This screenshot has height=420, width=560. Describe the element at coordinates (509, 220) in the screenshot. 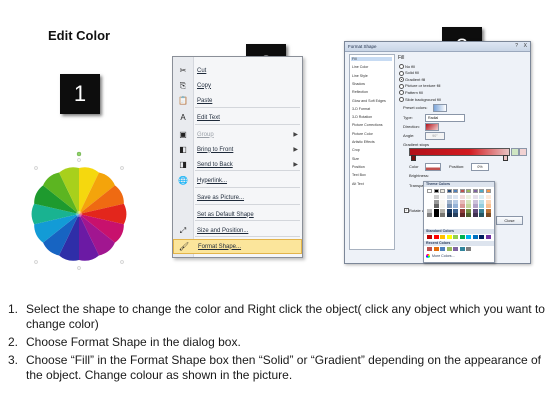

I see `close-button: Close` at that location.